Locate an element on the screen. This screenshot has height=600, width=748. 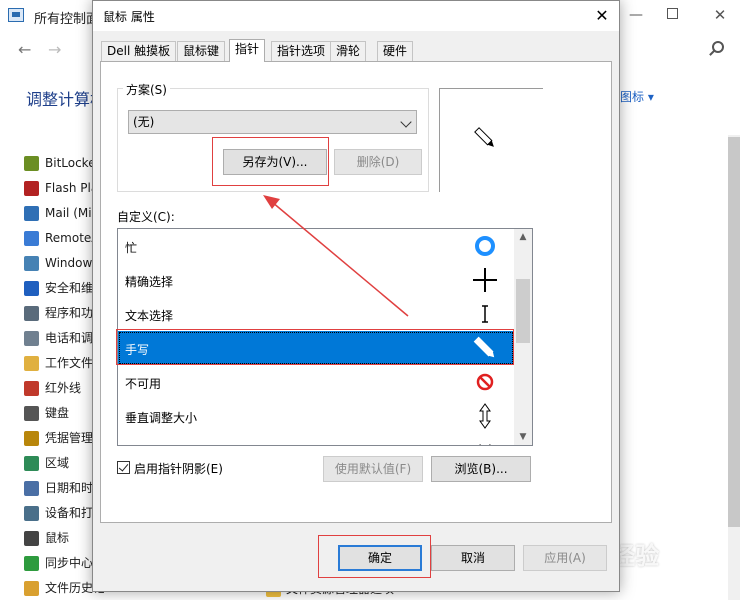
flash-icon is located at coordinates (31, 188).